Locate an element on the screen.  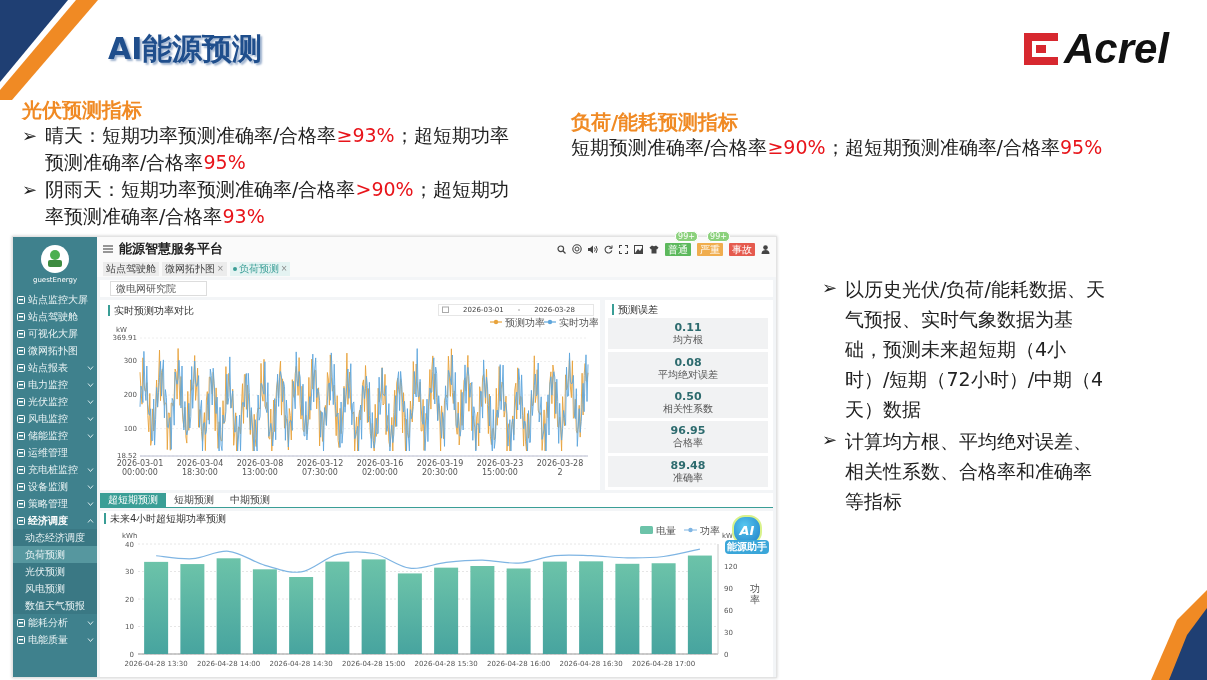
alarm-button: 普通 is located at coordinates (678, 249).